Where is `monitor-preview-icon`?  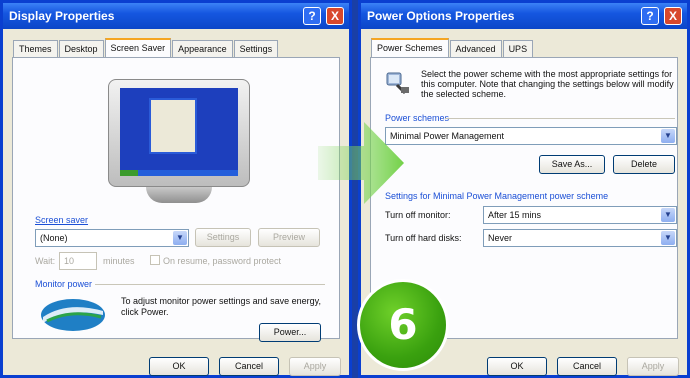
monitor-preview-icon is located at coordinates (179, 141).